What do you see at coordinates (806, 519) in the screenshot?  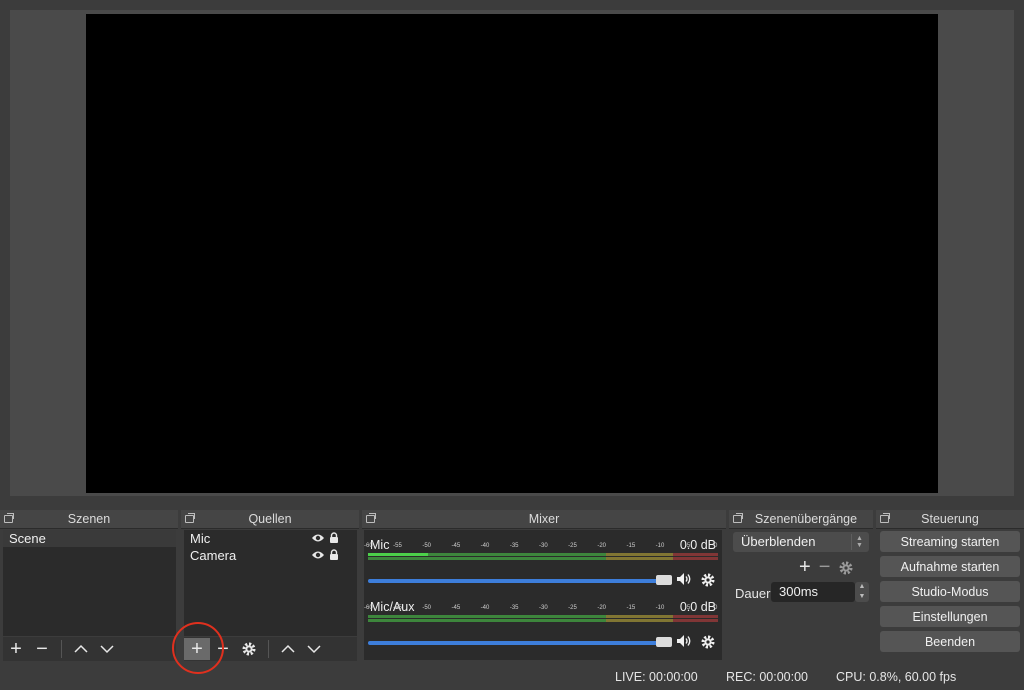 I see `transitions-title: Szenenübergänge` at bounding box center [806, 519].